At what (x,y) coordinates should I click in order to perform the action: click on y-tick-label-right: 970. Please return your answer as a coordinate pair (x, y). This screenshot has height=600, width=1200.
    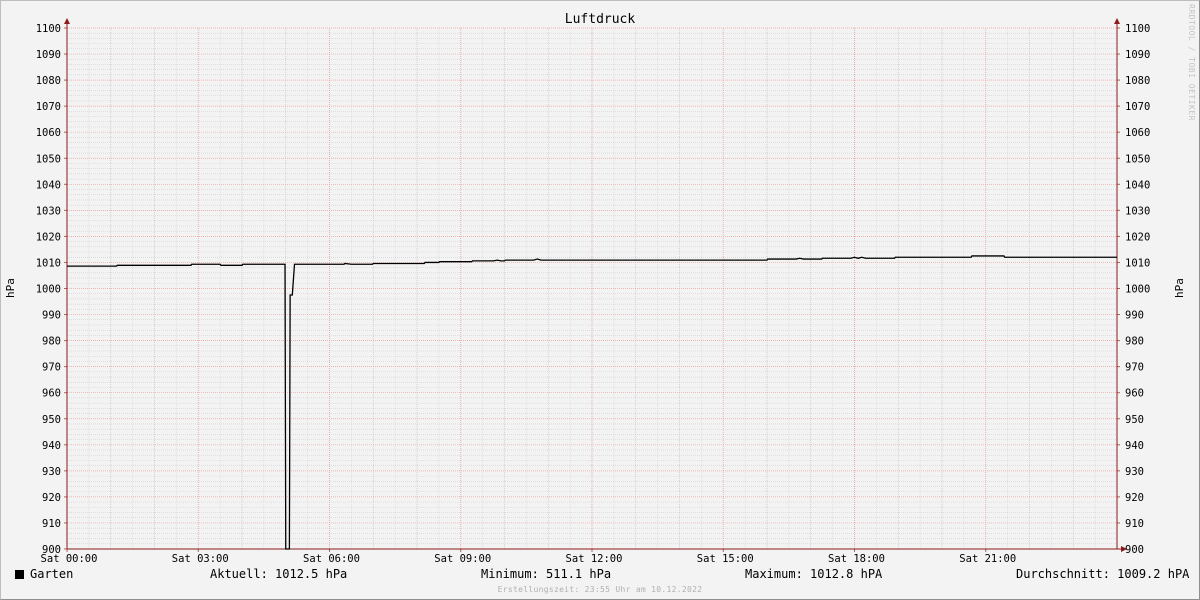
    Looking at the image, I should click on (1134, 368).